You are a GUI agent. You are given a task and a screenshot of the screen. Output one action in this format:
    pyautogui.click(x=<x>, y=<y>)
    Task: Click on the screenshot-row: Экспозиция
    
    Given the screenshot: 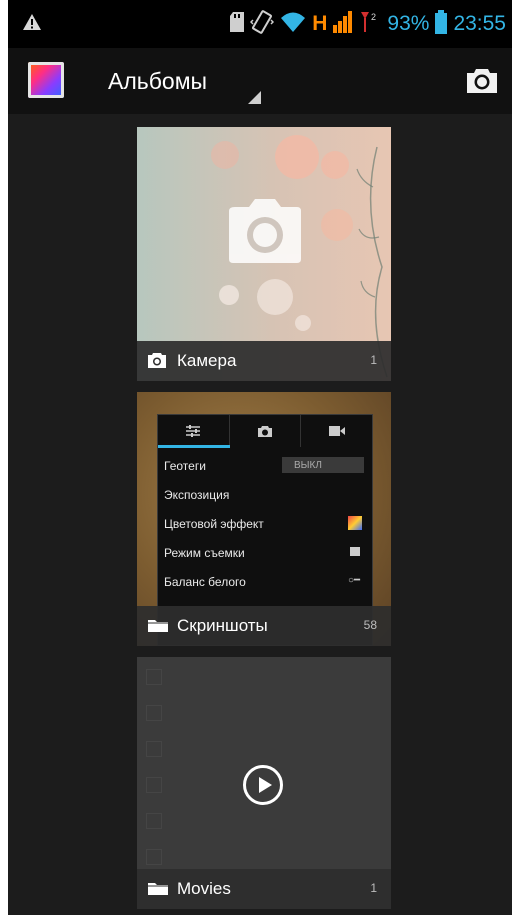 What is the action you would take?
    pyautogui.click(x=197, y=495)
    